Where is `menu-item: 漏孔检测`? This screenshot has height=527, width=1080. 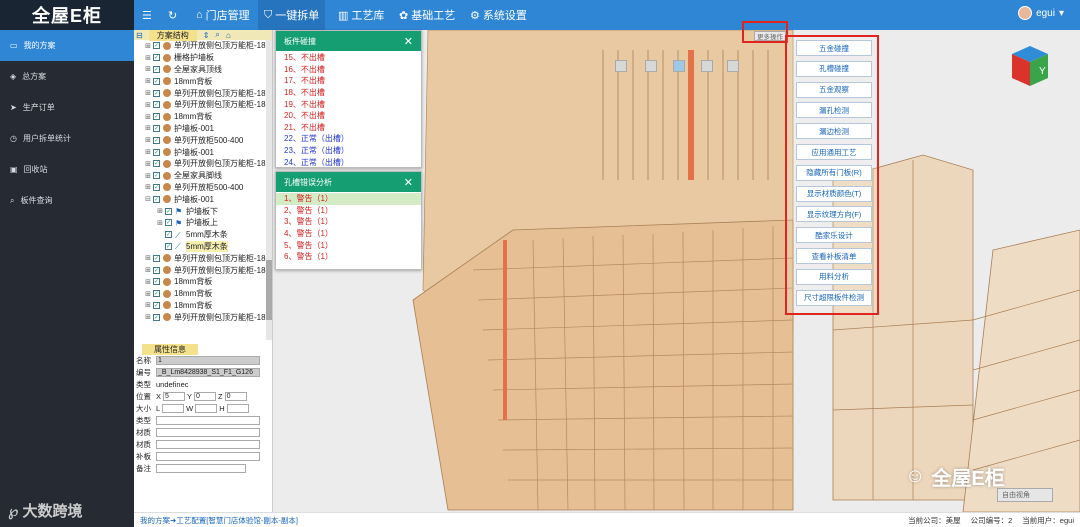
menu-item: 漏孔检测 is located at coordinates (834, 110).